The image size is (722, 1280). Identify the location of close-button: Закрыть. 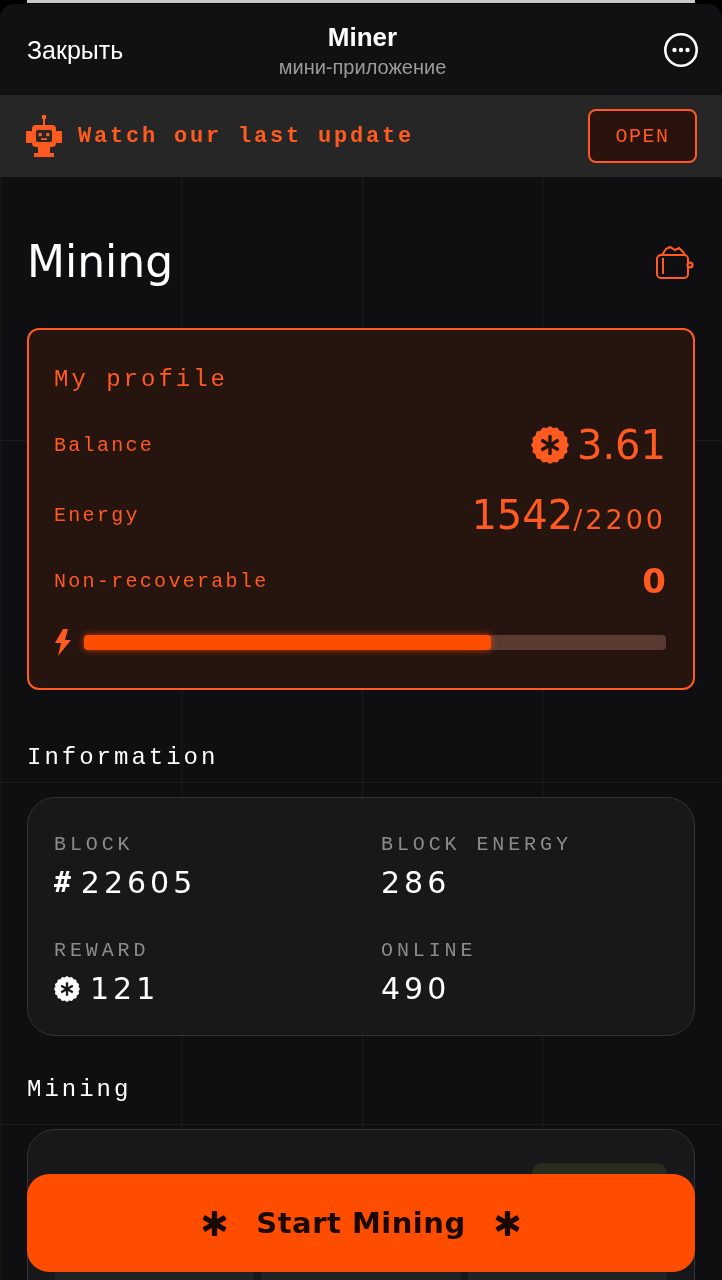
(75, 49).